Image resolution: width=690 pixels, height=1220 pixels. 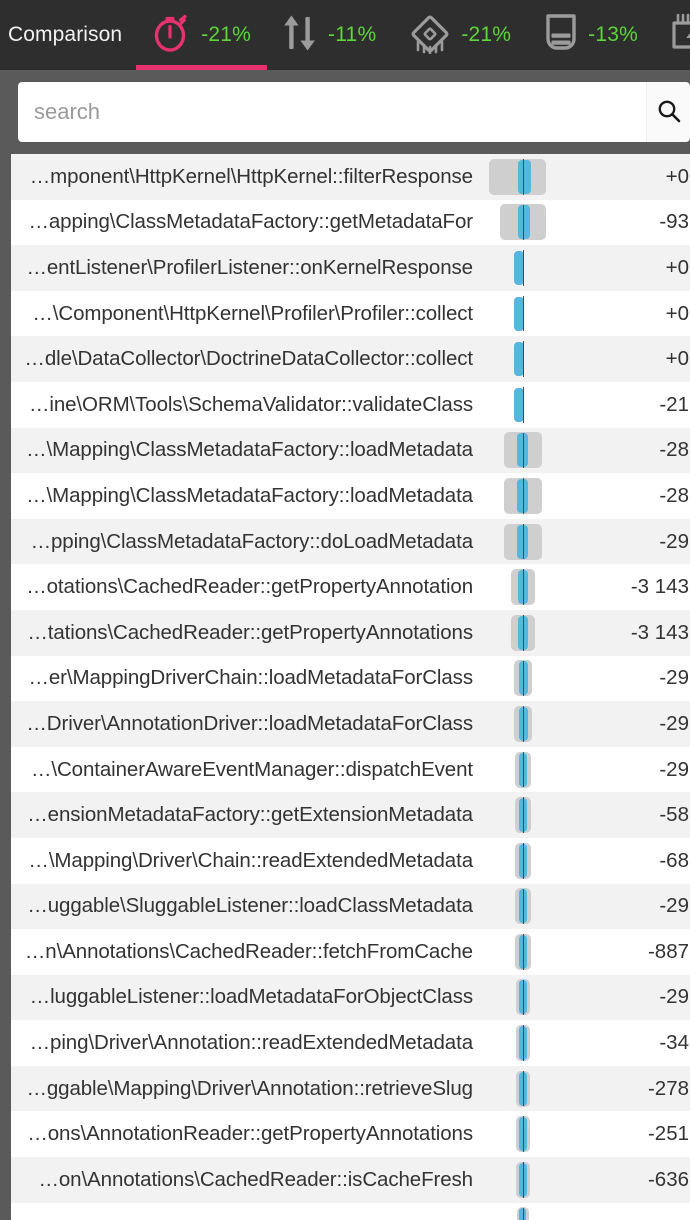 What do you see at coordinates (672, 35) in the screenshot?
I see `tab-network` at bounding box center [672, 35].